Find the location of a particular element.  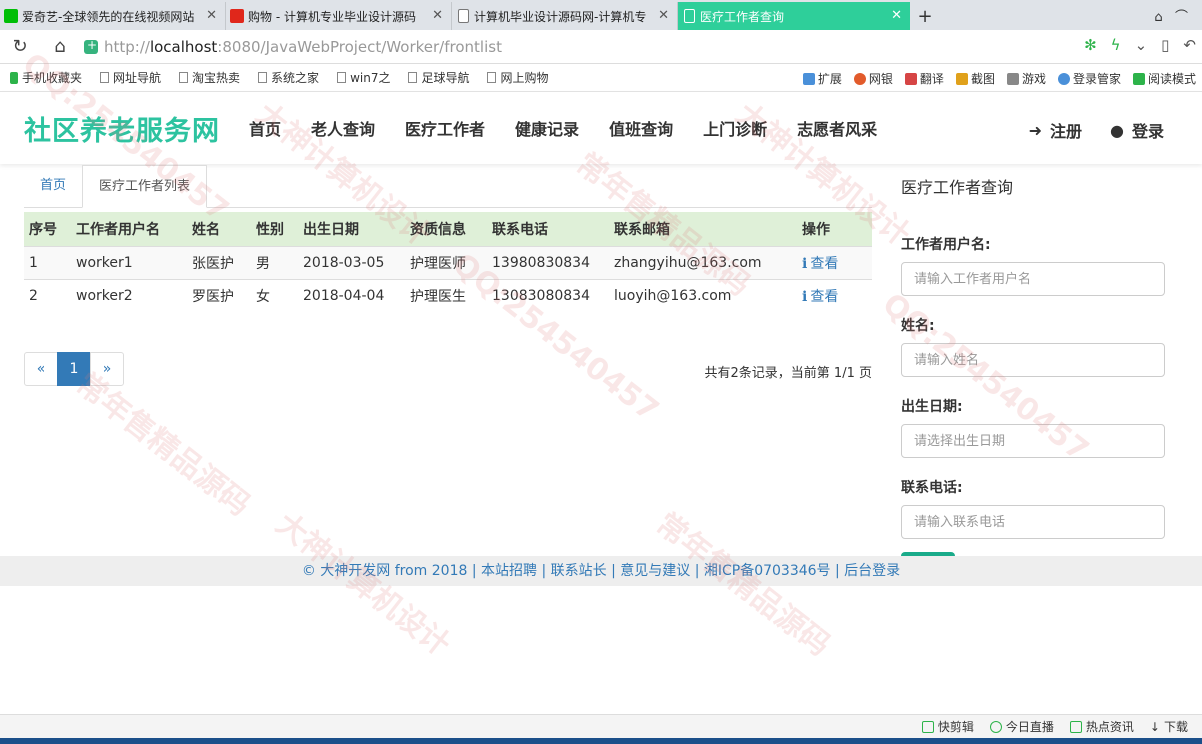

book-icon is located at coordinates (1138, 78).